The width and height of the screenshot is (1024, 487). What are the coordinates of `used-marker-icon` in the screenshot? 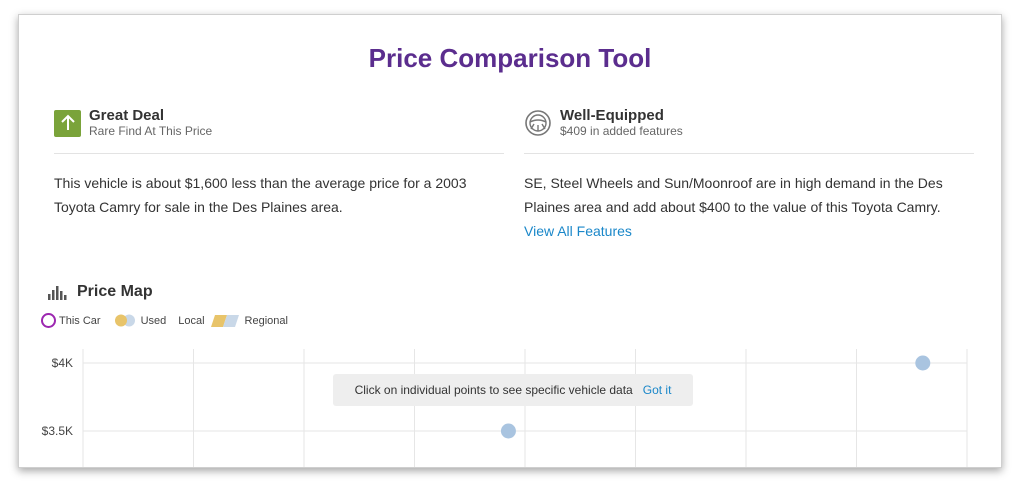 It's located at (124, 320).